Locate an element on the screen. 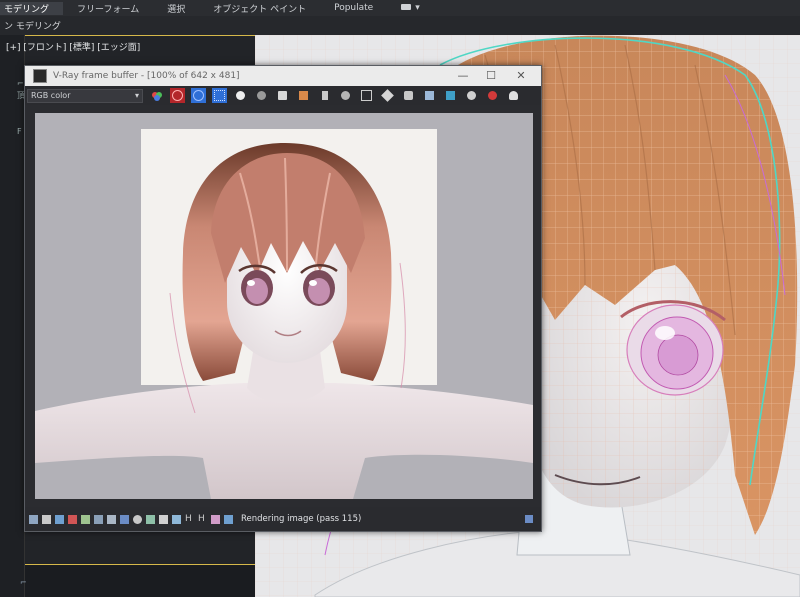  hh-icon: H is located at coordinates (202, 519).